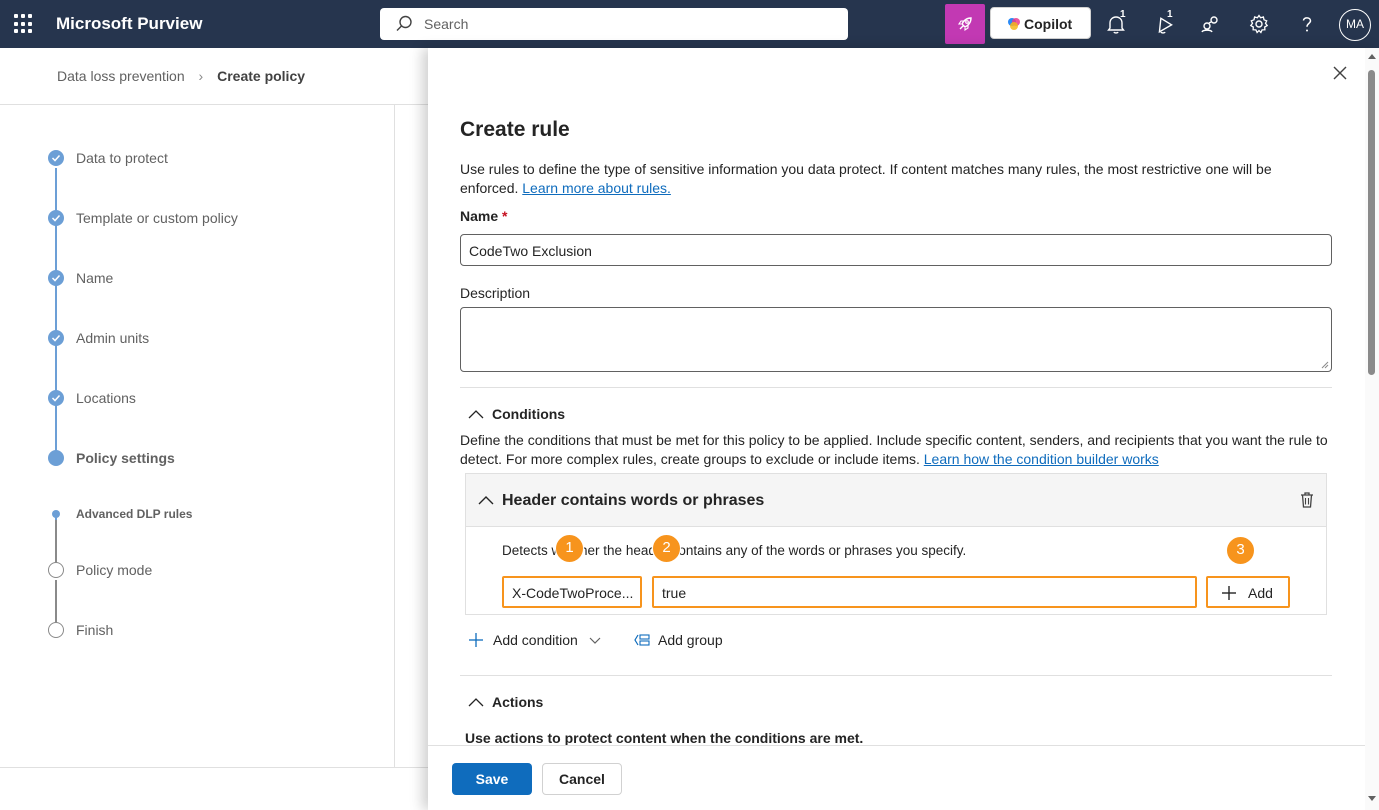 This screenshot has height=810, width=1379. I want to click on conditions-heading: Conditions, so click(529, 414).